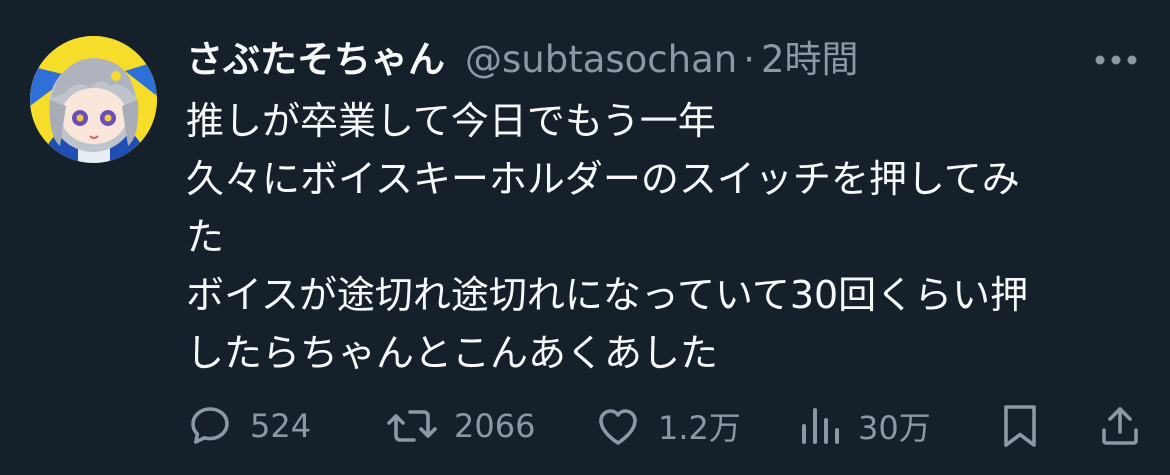 The width and height of the screenshot is (1170, 475). Describe the element at coordinates (412, 426) in the screenshot. I see `retweet-icon` at that location.